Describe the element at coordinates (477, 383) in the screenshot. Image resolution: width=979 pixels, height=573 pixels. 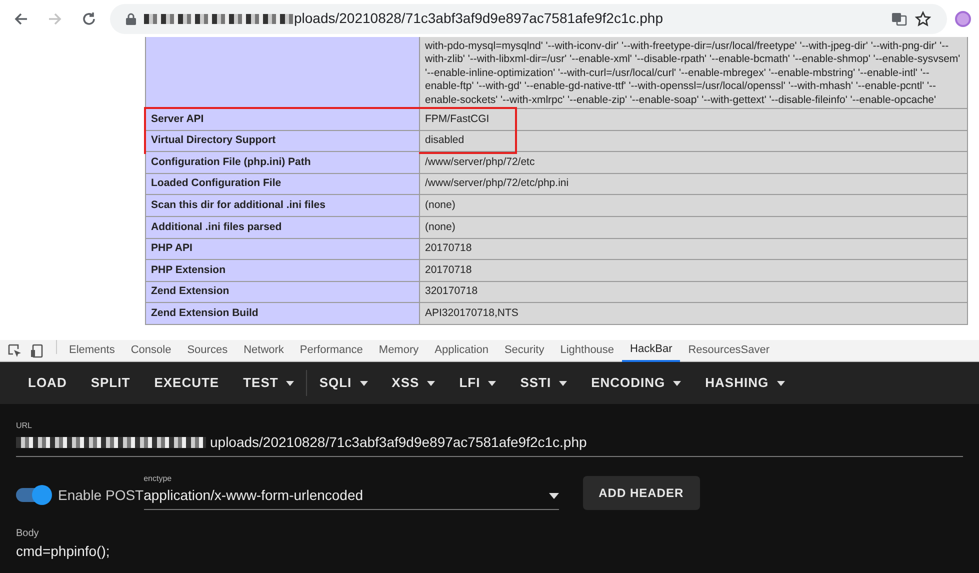
I see `dropdown-button: LFI` at that location.